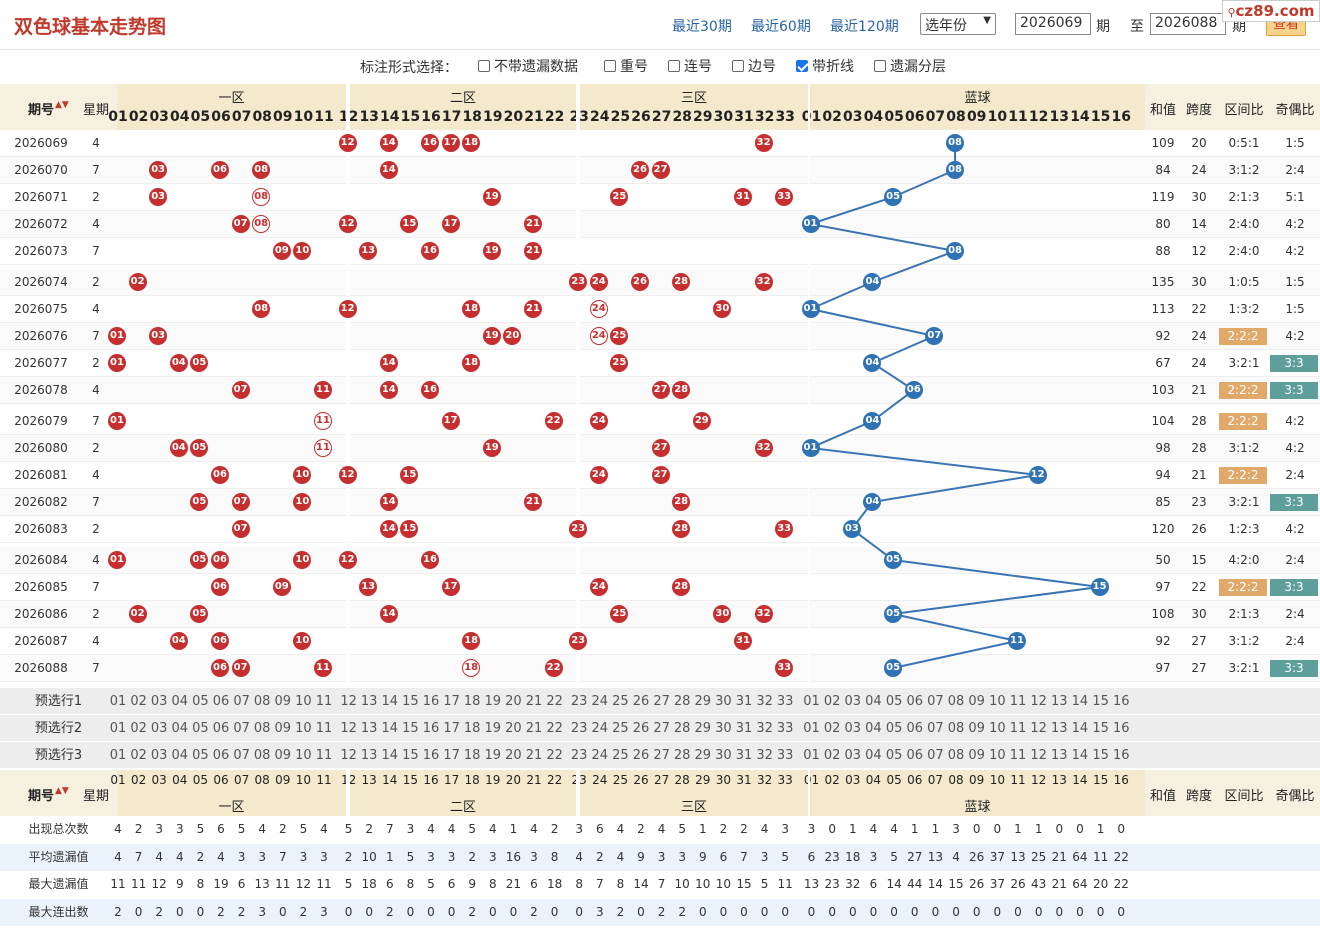 The image size is (1320, 930). What do you see at coordinates (159, 701) in the screenshot?
I see `preselect-red-number: 03` at bounding box center [159, 701].